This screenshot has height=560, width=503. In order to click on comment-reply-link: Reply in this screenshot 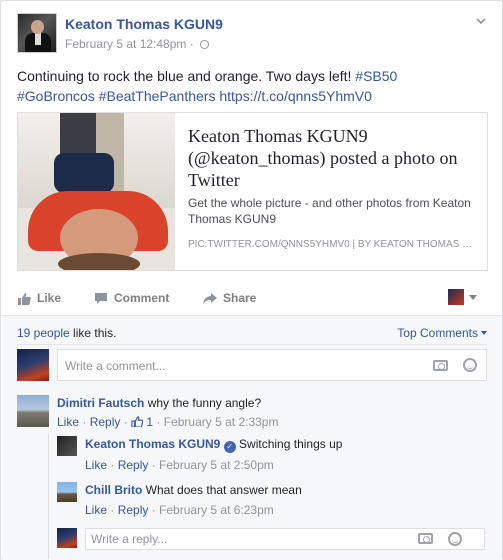, I will do `click(105, 422)`.